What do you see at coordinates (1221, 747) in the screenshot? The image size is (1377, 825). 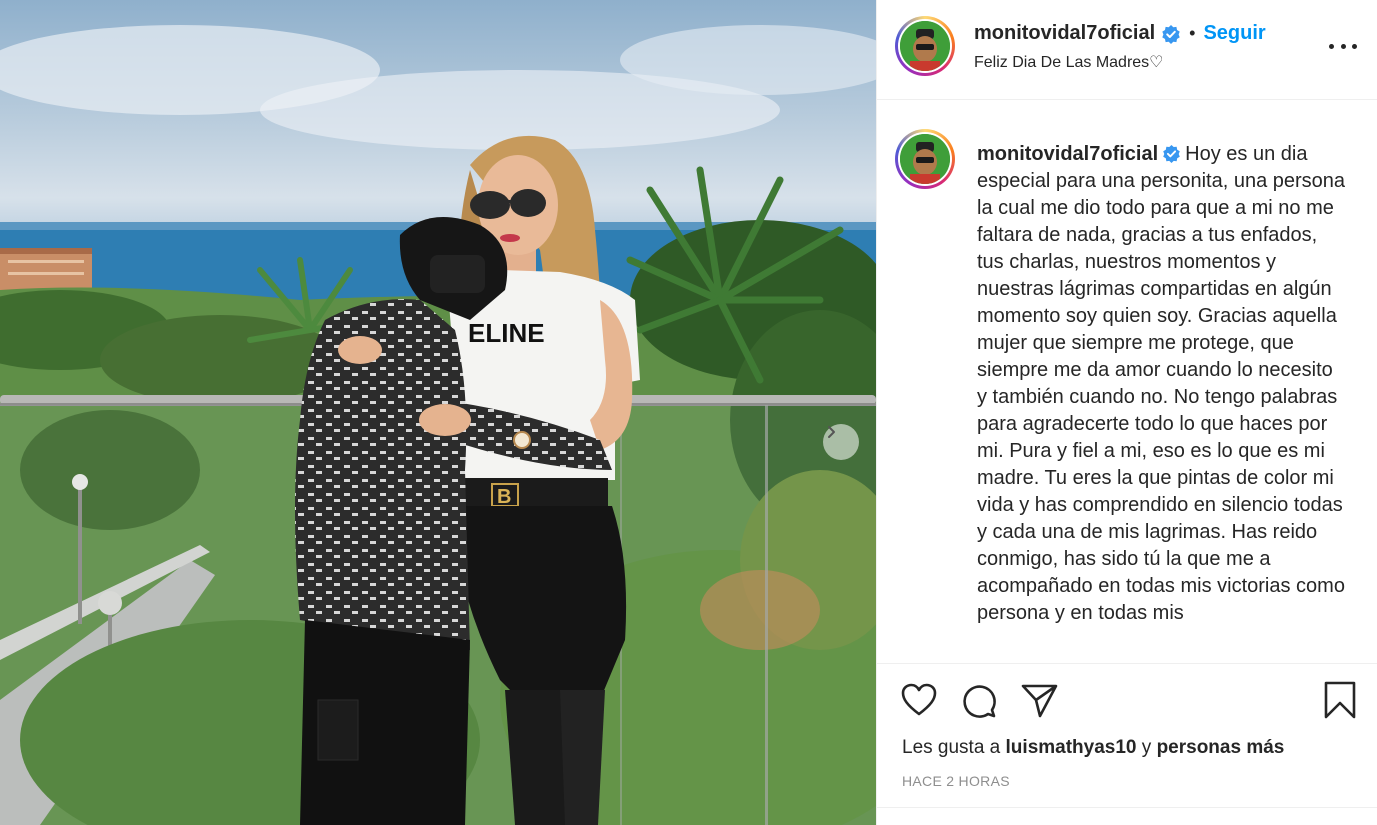 I see `likes-others-link: personas más` at bounding box center [1221, 747].